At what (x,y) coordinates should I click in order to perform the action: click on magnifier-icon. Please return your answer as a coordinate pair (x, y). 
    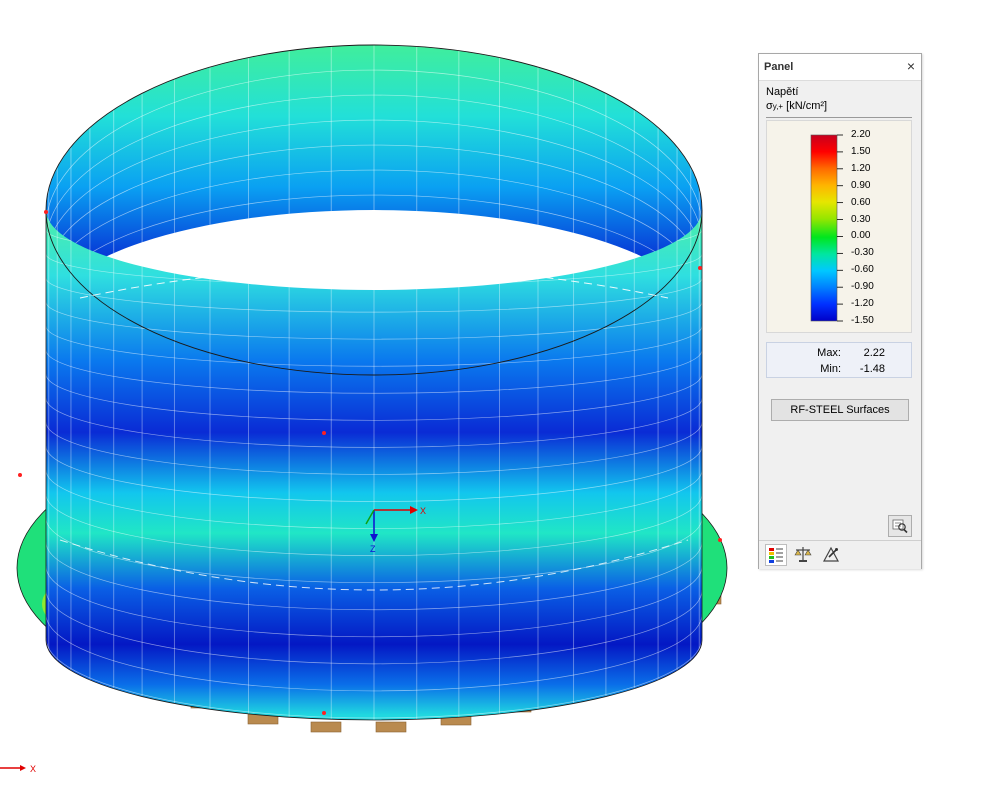
    Looking at the image, I should click on (900, 526).